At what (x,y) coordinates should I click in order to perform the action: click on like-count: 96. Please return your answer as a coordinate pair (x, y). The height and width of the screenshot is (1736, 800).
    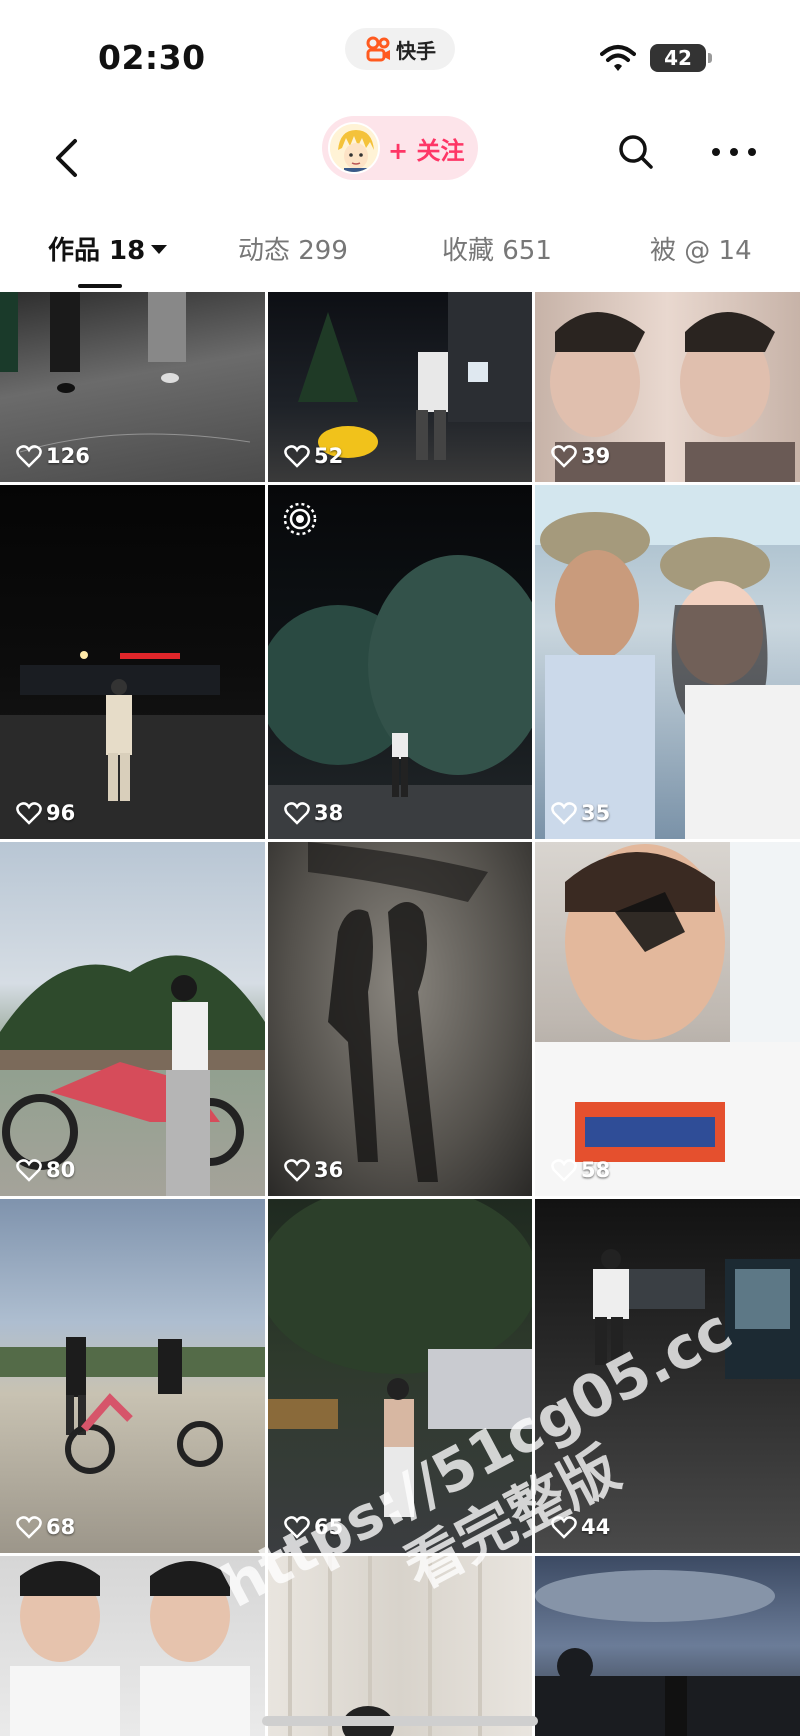
    Looking at the image, I should click on (45, 813).